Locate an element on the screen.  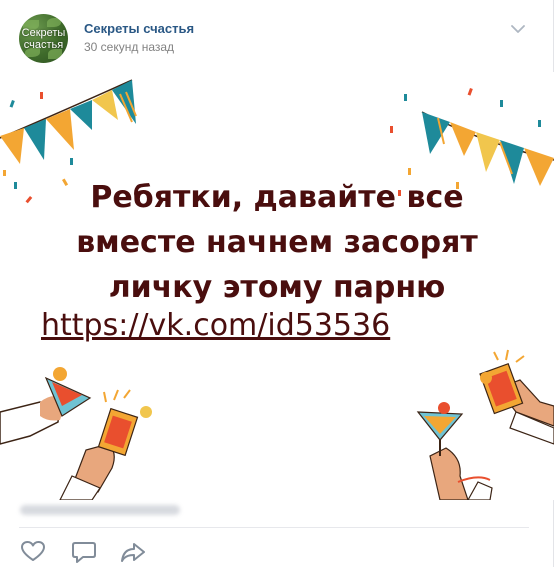
chevron-down-icon is located at coordinates (518, 29).